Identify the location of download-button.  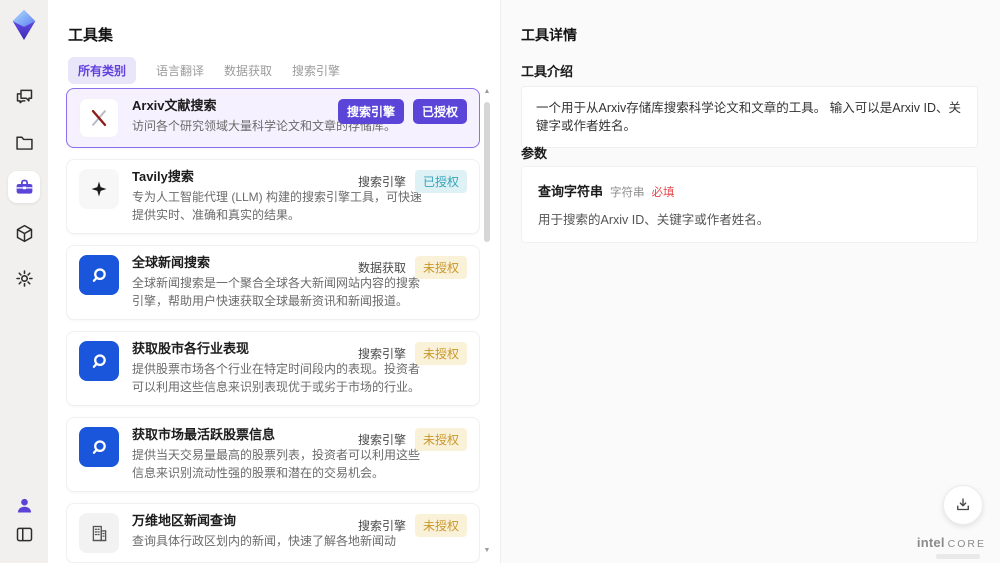
(963, 505).